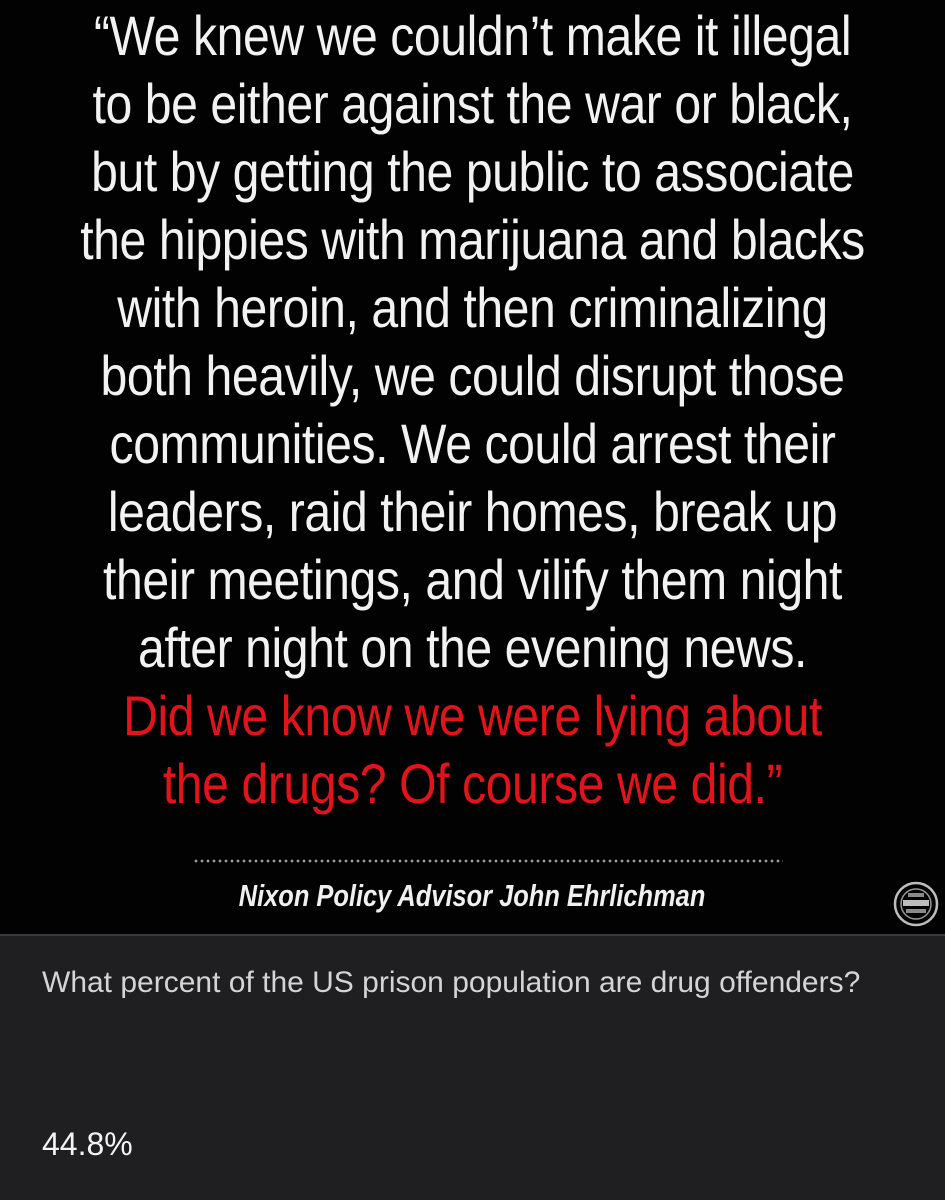  Describe the element at coordinates (472, 579) in the screenshot. I see `quote-line: their meetings, and vilify them night` at that location.